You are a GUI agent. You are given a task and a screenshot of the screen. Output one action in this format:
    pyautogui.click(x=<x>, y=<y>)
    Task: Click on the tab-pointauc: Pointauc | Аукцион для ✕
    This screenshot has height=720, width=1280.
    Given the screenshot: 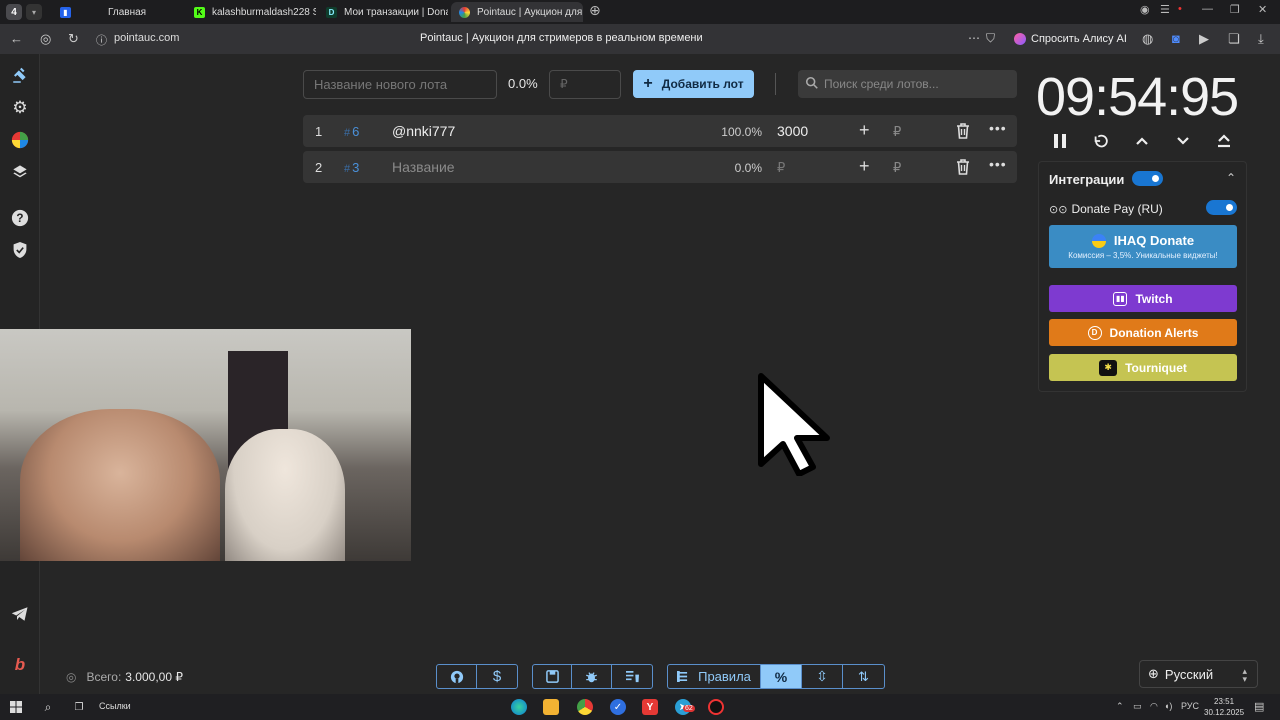 What is the action you would take?
    pyautogui.click(x=517, y=12)
    